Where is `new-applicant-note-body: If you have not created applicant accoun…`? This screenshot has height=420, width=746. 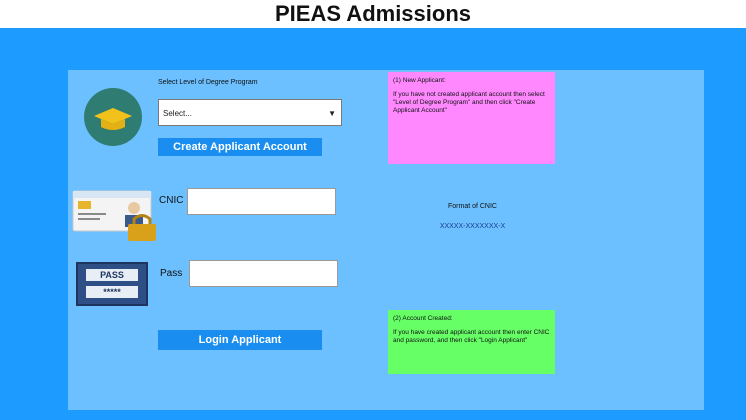
new-applicant-note-body: If you have not created applicant accoun… is located at coordinates (469, 102).